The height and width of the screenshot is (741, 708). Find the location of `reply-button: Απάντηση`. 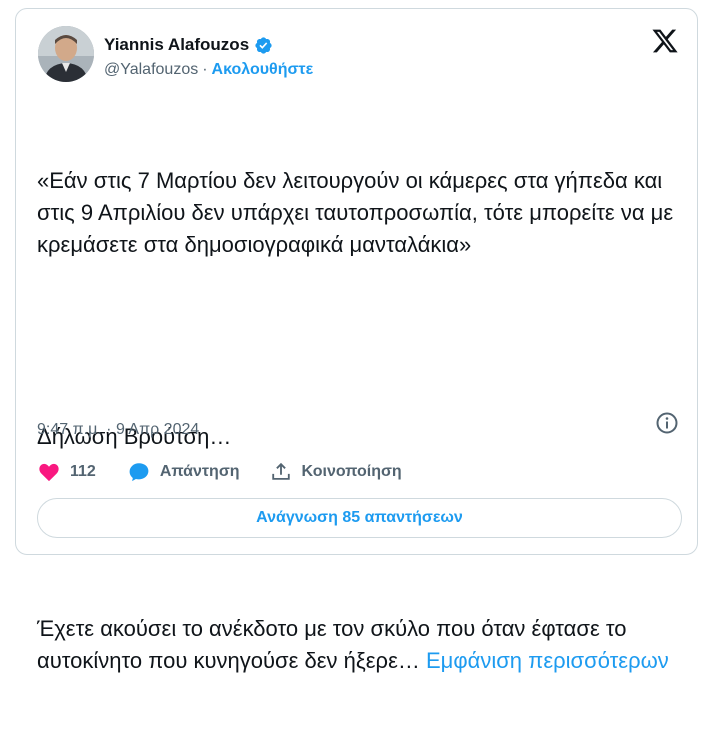

reply-button: Απάντηση is located at coordinates (184, 472).